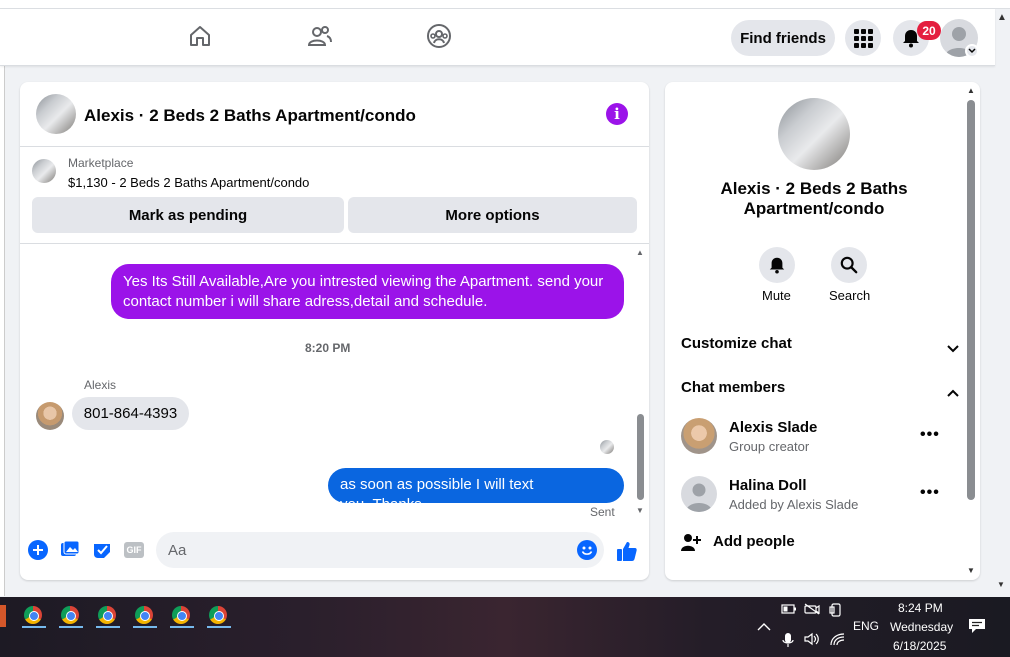 The image size is (1010, 657). What do you see at coordinates (814, 198) in the screenshot?
I see `group-title: Alexis · 2 Beds 2 Baths Apartment/condo` at bounding box center [814, 198].